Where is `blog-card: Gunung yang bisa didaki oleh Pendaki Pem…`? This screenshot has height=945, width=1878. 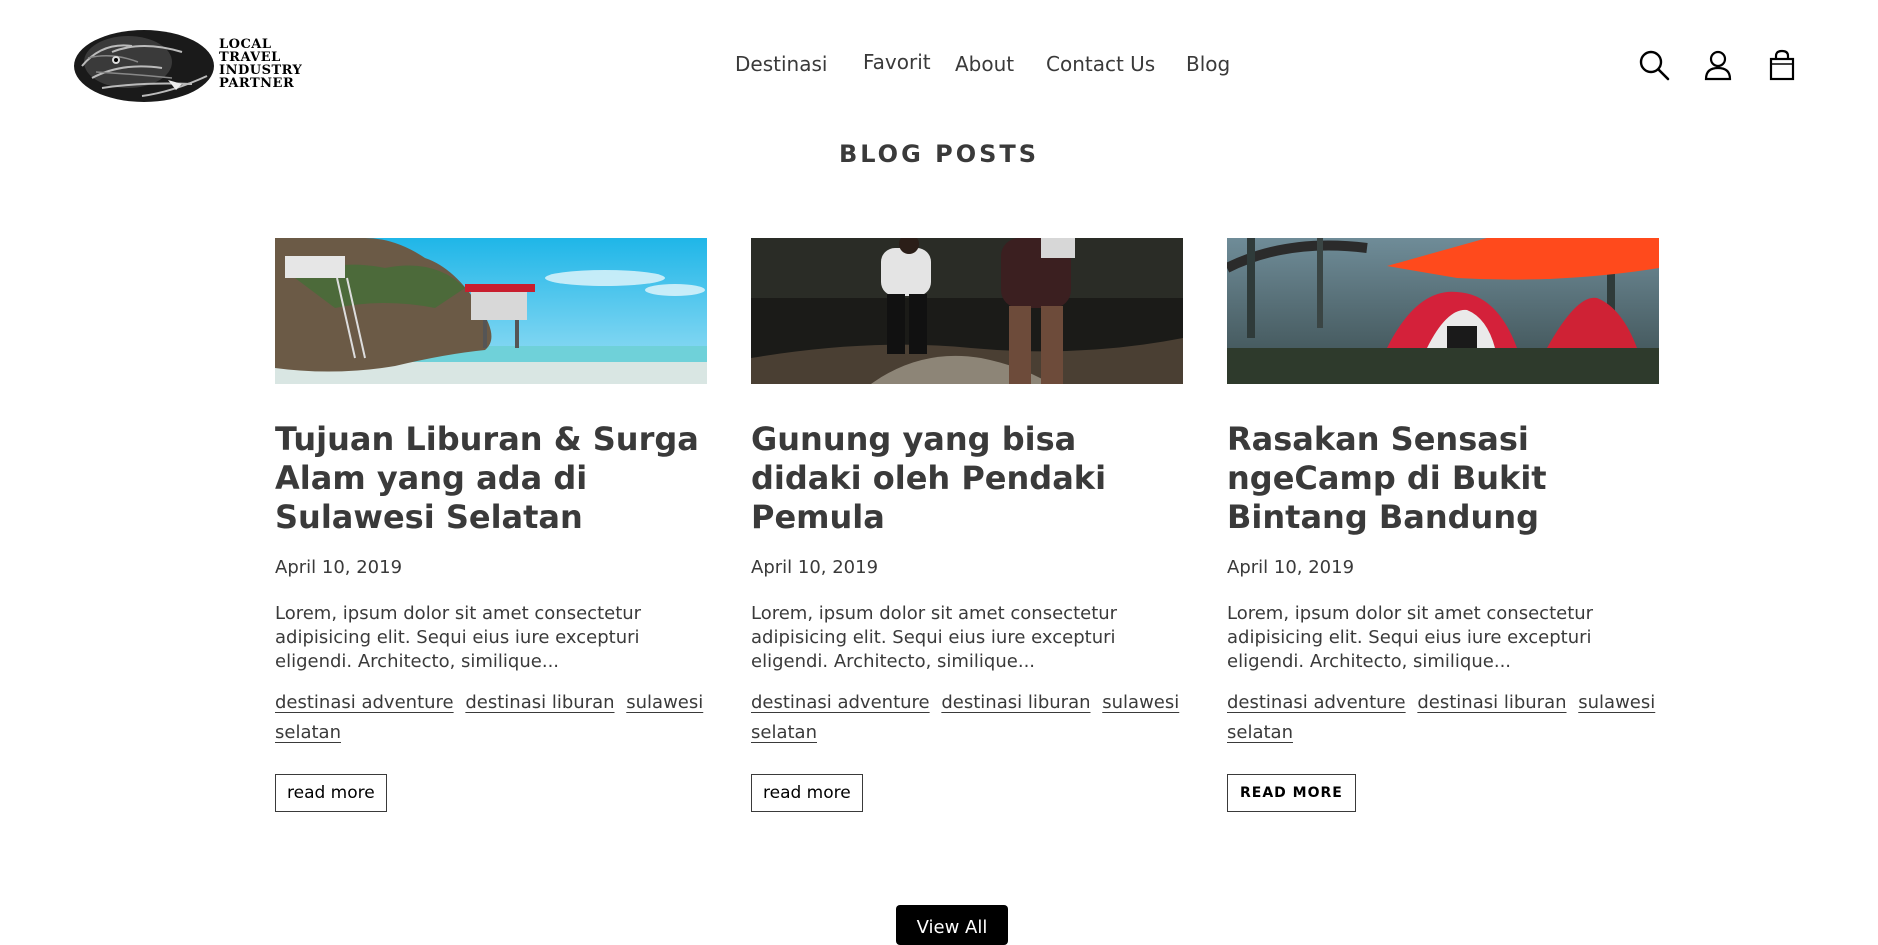
blog-card: Gunung yang bisa didaki oleh Pendaki Pem… is located at coordinates (967, 525).